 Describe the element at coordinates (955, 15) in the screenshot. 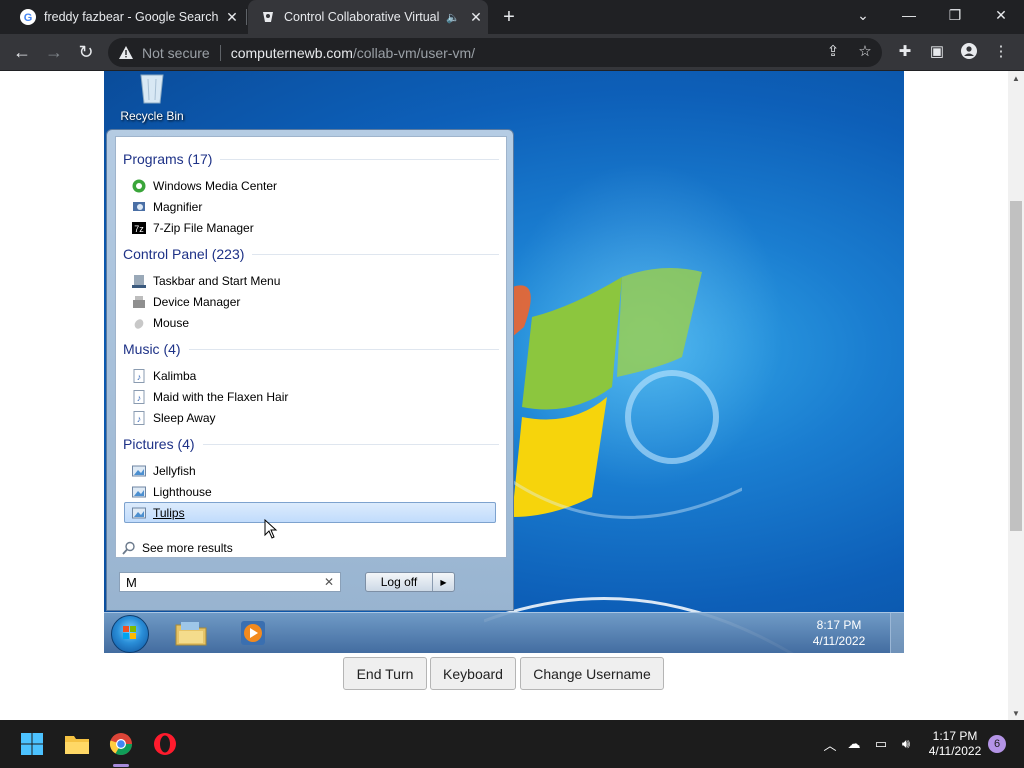

I see `restore-button: ❐` at that location.